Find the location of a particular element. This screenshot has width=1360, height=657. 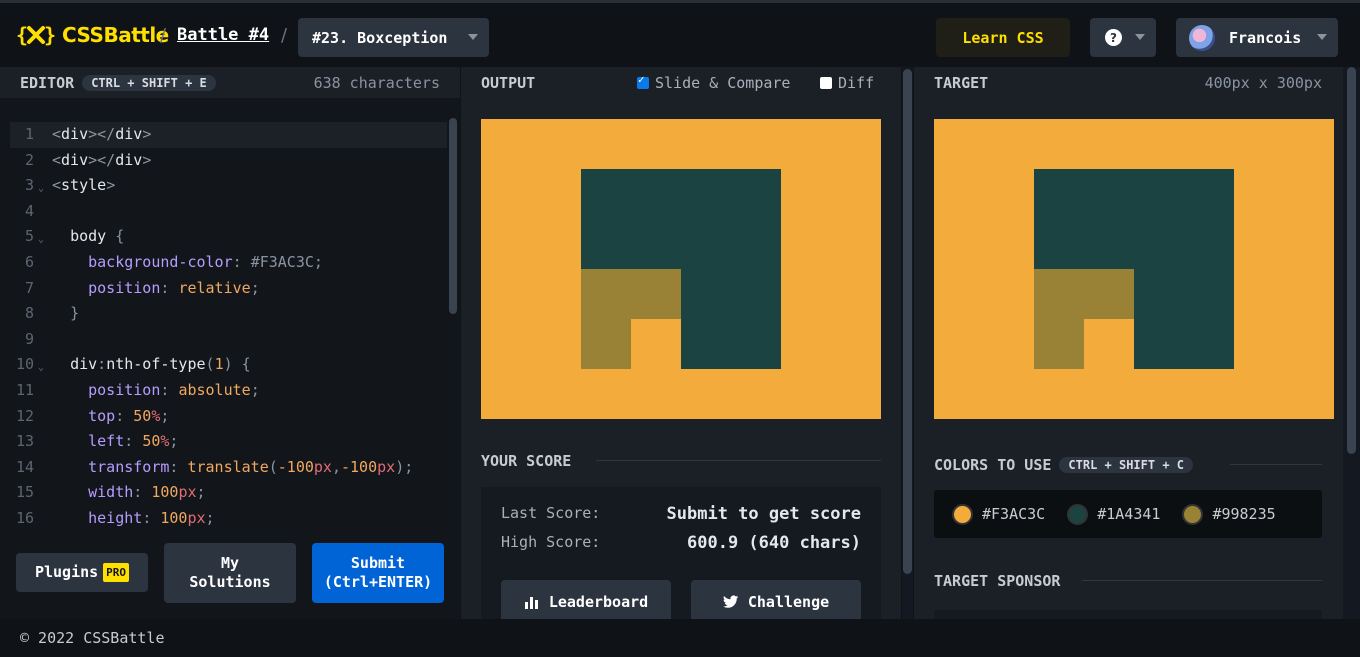

editor-scrollbar is located at coordinates (453, 216).